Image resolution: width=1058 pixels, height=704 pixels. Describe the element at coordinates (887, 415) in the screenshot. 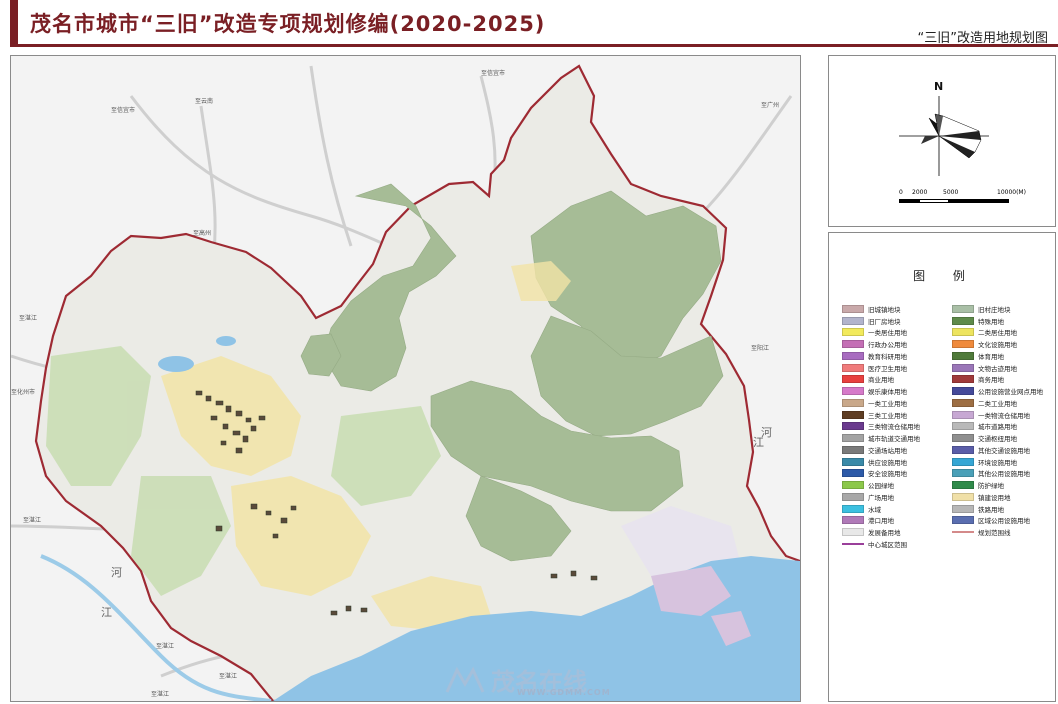

I see `legend-label: 三类工业用地` at that location.